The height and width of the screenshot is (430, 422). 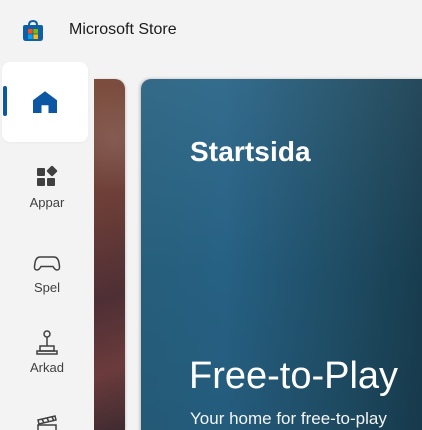 I want to click on page-title: Startsida, so click(x=250, y=151).